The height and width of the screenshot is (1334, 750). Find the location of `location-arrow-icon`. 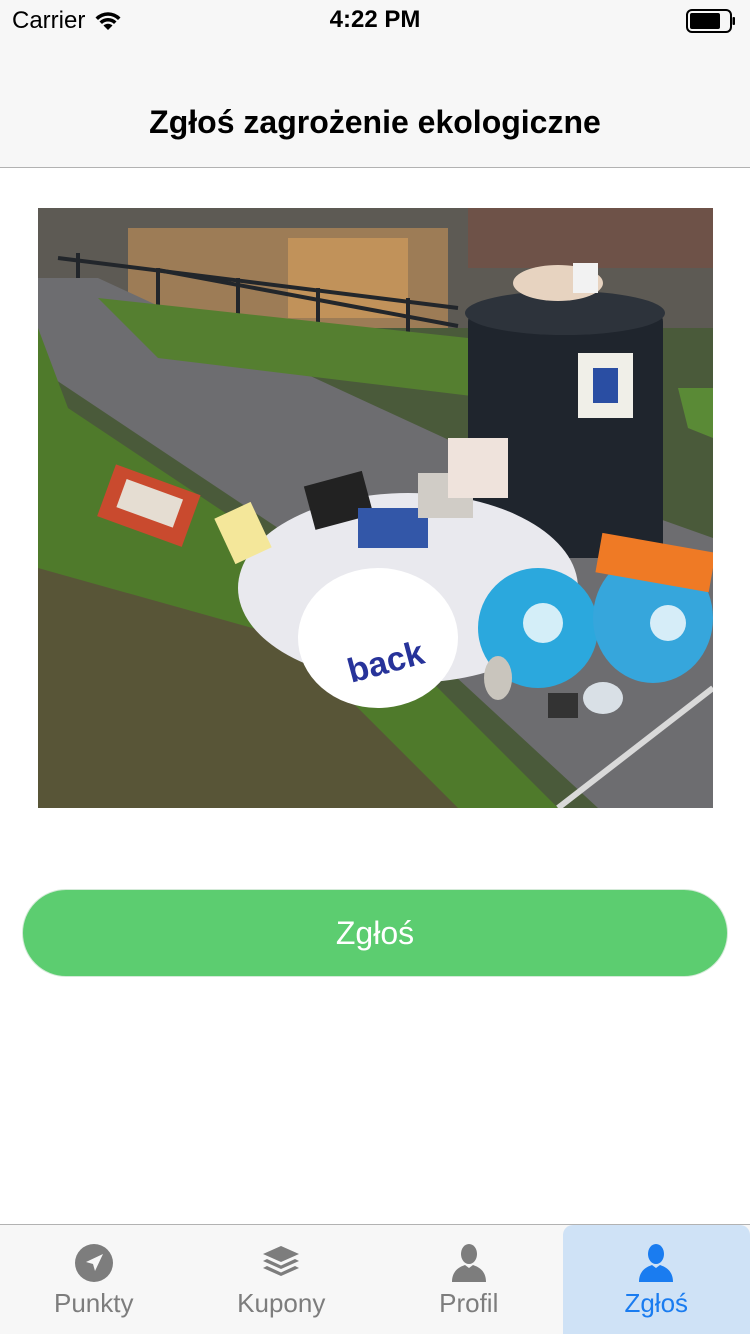

location-arrow-icon is located at coordinates (93, 1263).